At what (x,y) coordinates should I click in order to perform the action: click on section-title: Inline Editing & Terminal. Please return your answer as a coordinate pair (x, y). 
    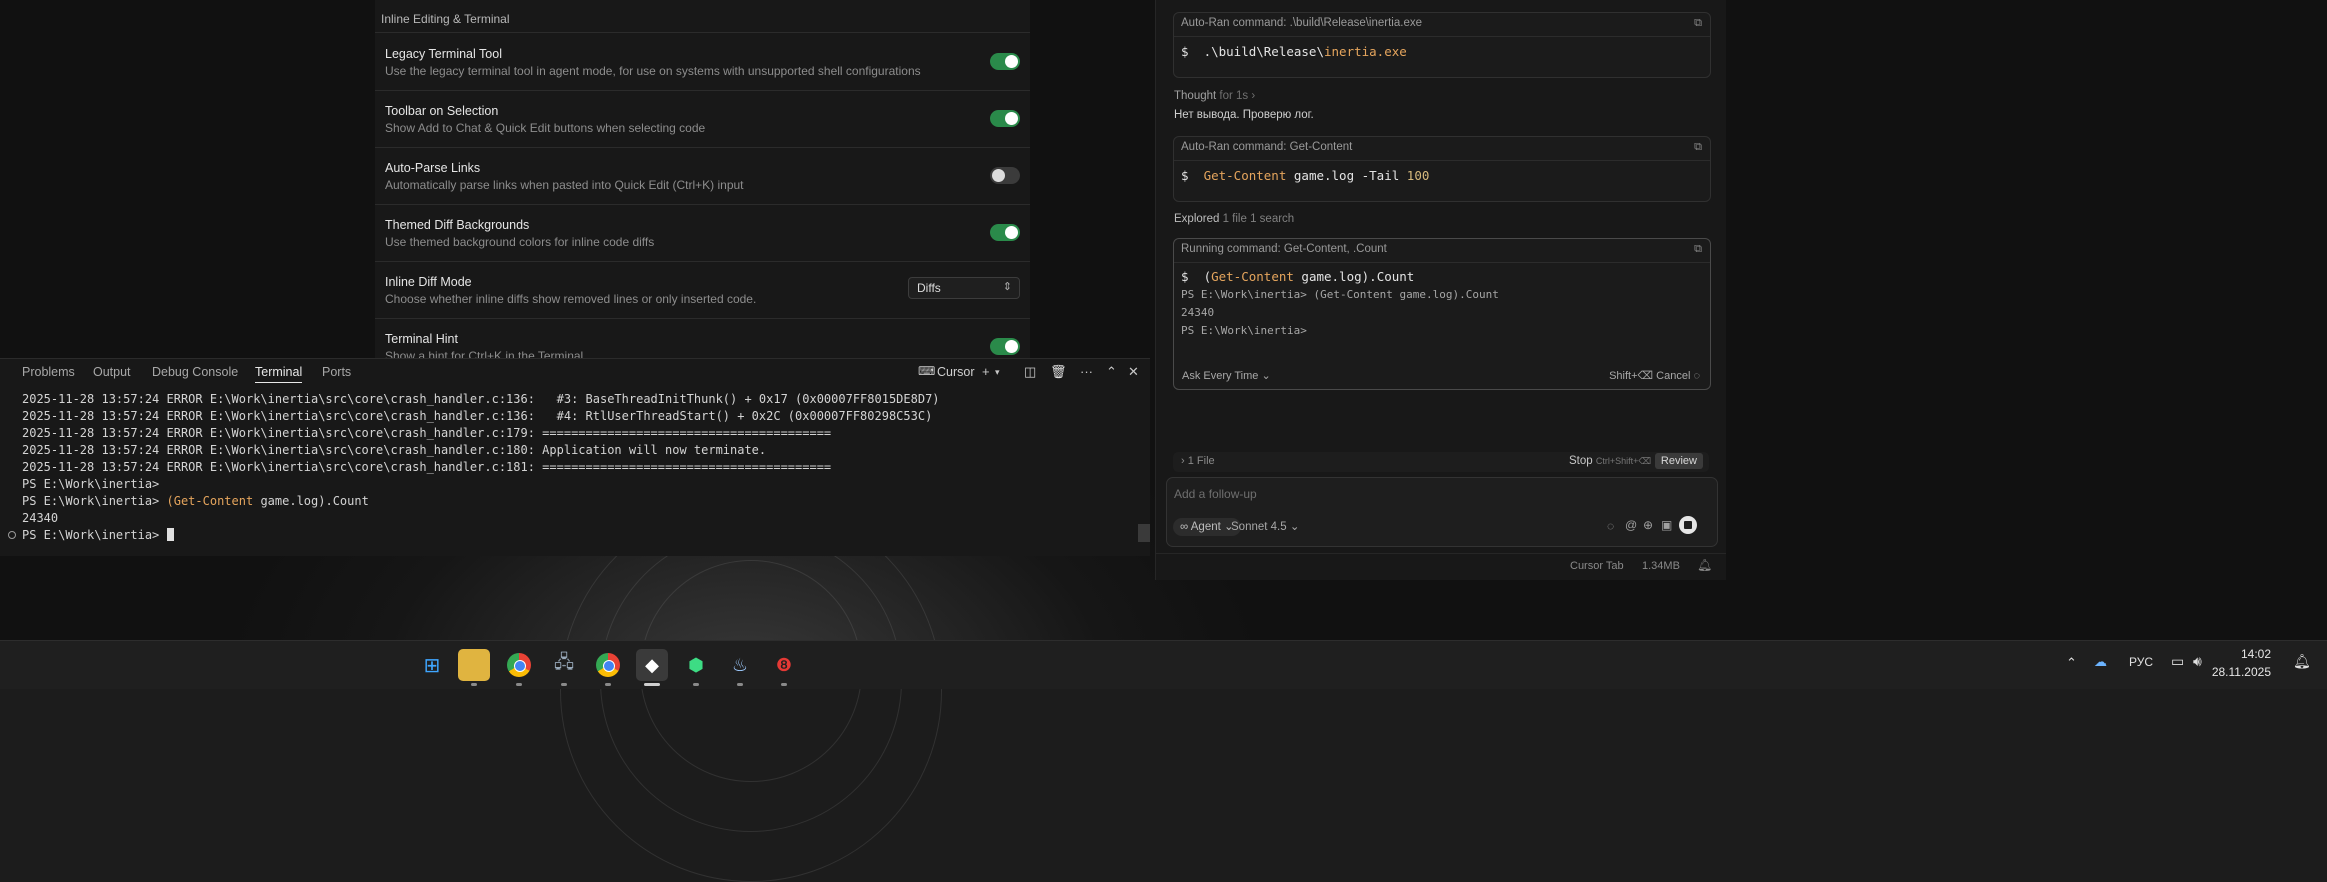
    Looking at the image, I should click on (445, 19).